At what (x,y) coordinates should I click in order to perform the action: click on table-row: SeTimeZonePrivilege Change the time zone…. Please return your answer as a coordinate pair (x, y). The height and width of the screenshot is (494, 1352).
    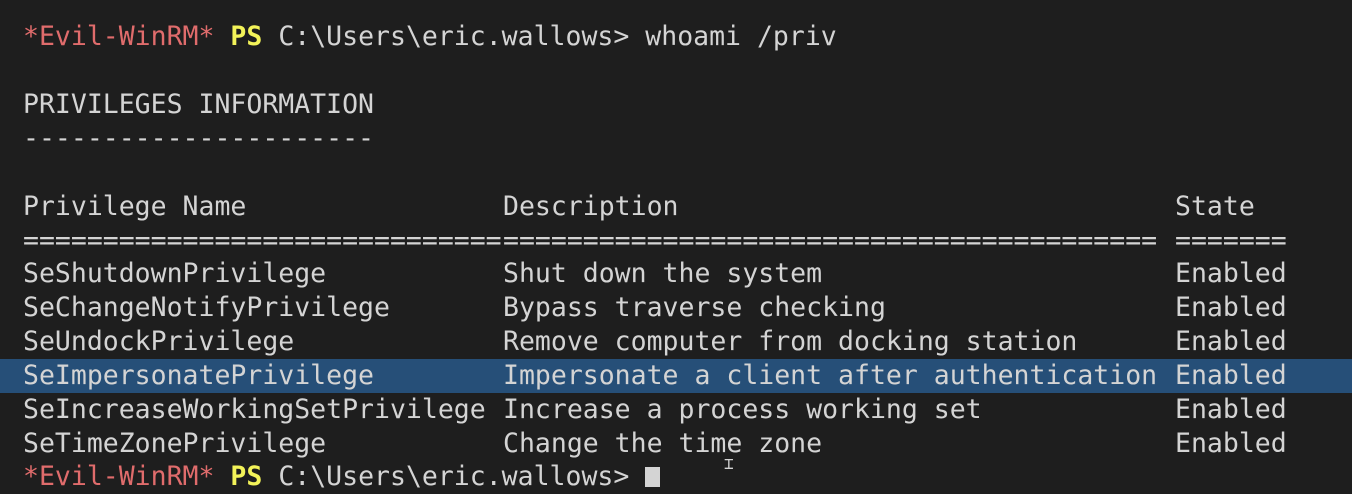
    Looking at the image, I should click on (676, 444).